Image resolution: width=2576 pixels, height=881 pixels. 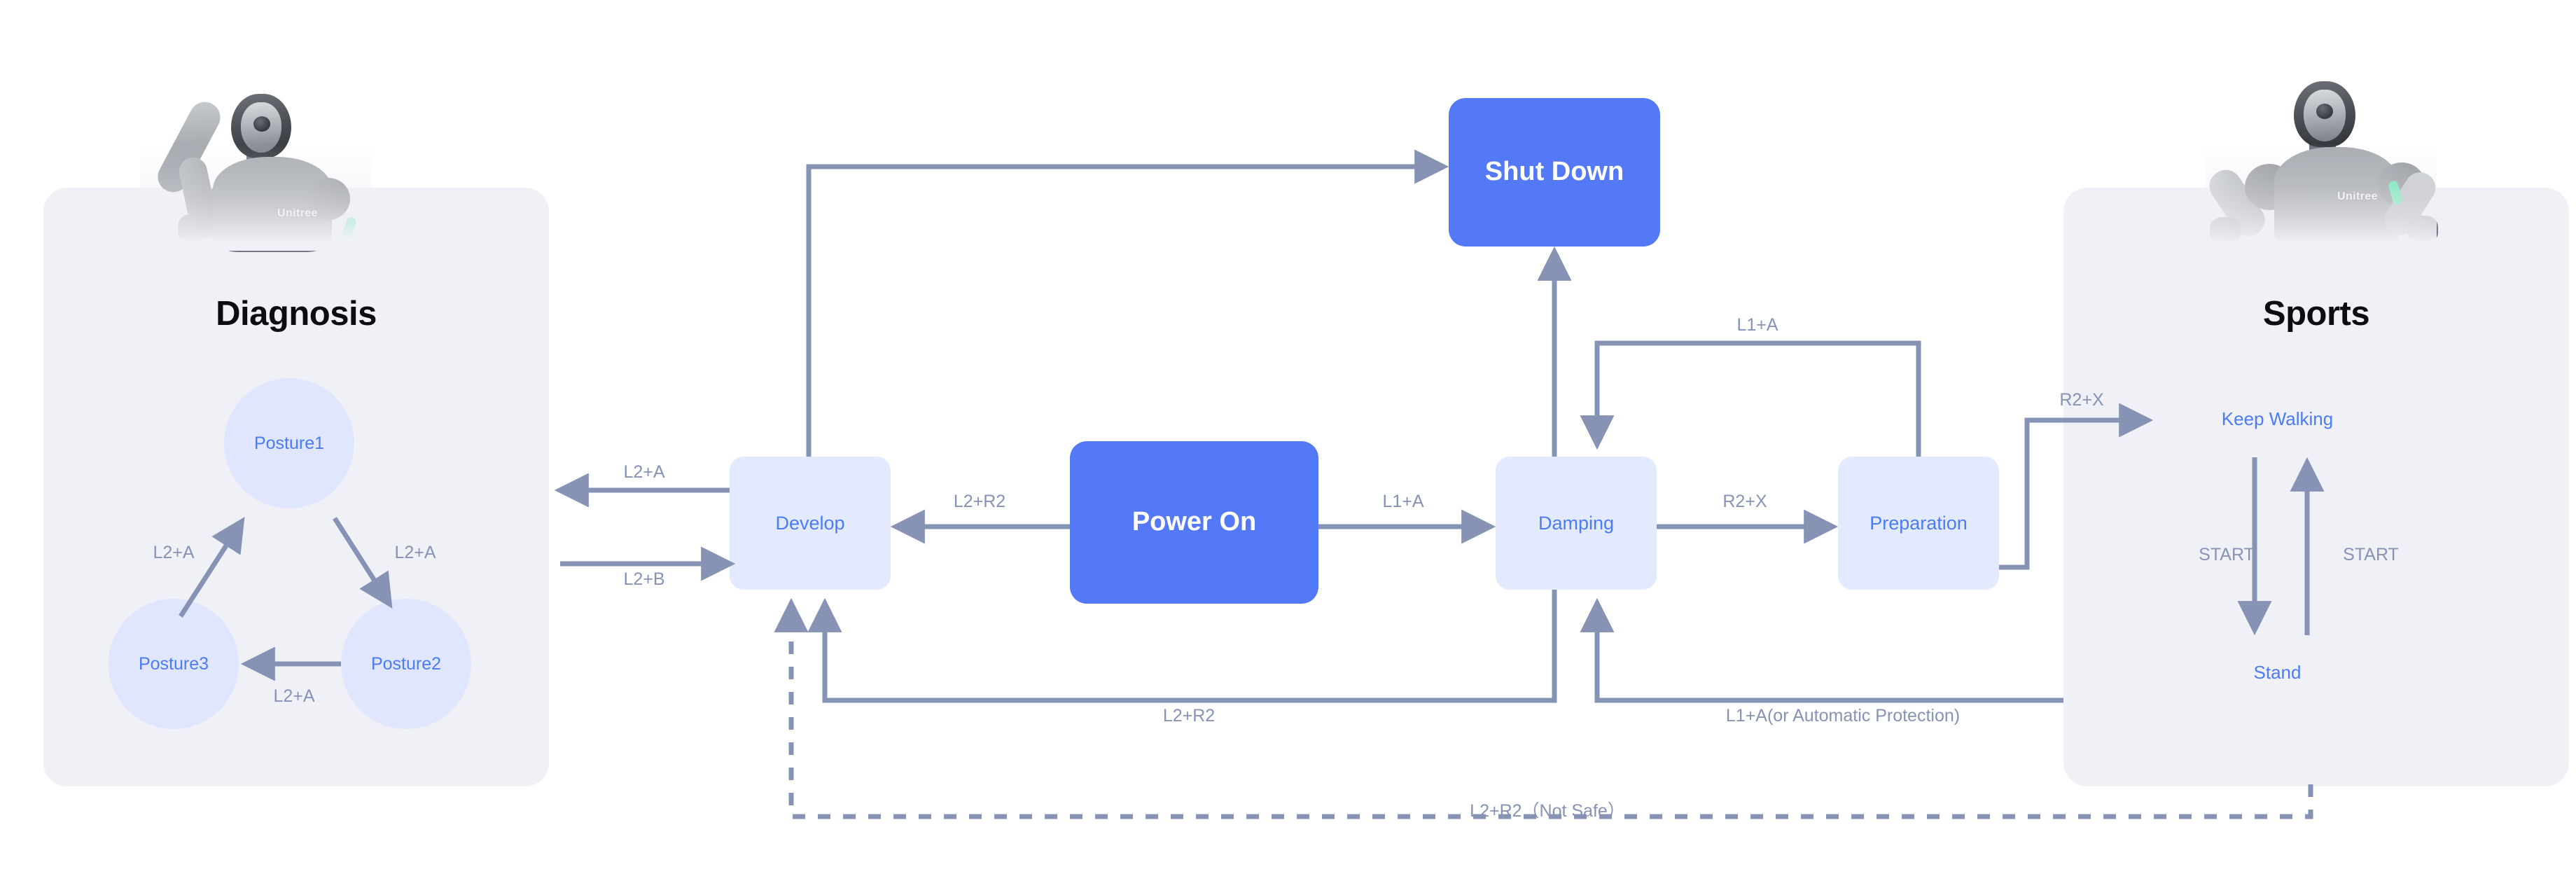 What do you see at coordinates (1194, 522) in the screenshot?
I see `node-power-on: Power On` at bounding box center [1194, 522].